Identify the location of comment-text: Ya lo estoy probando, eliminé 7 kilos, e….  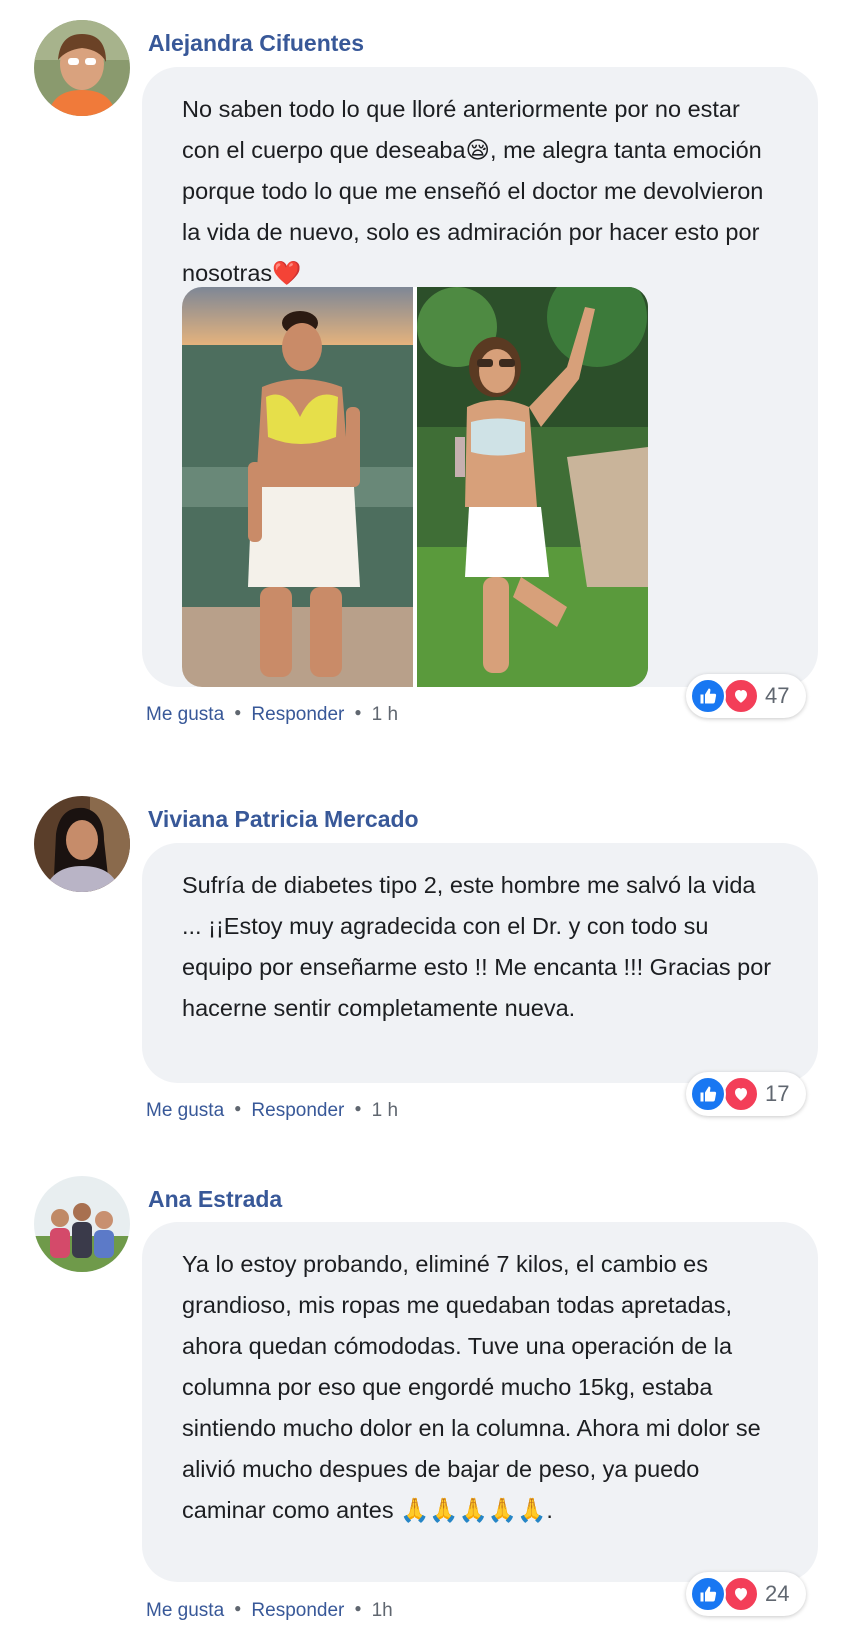
(471, 1387).